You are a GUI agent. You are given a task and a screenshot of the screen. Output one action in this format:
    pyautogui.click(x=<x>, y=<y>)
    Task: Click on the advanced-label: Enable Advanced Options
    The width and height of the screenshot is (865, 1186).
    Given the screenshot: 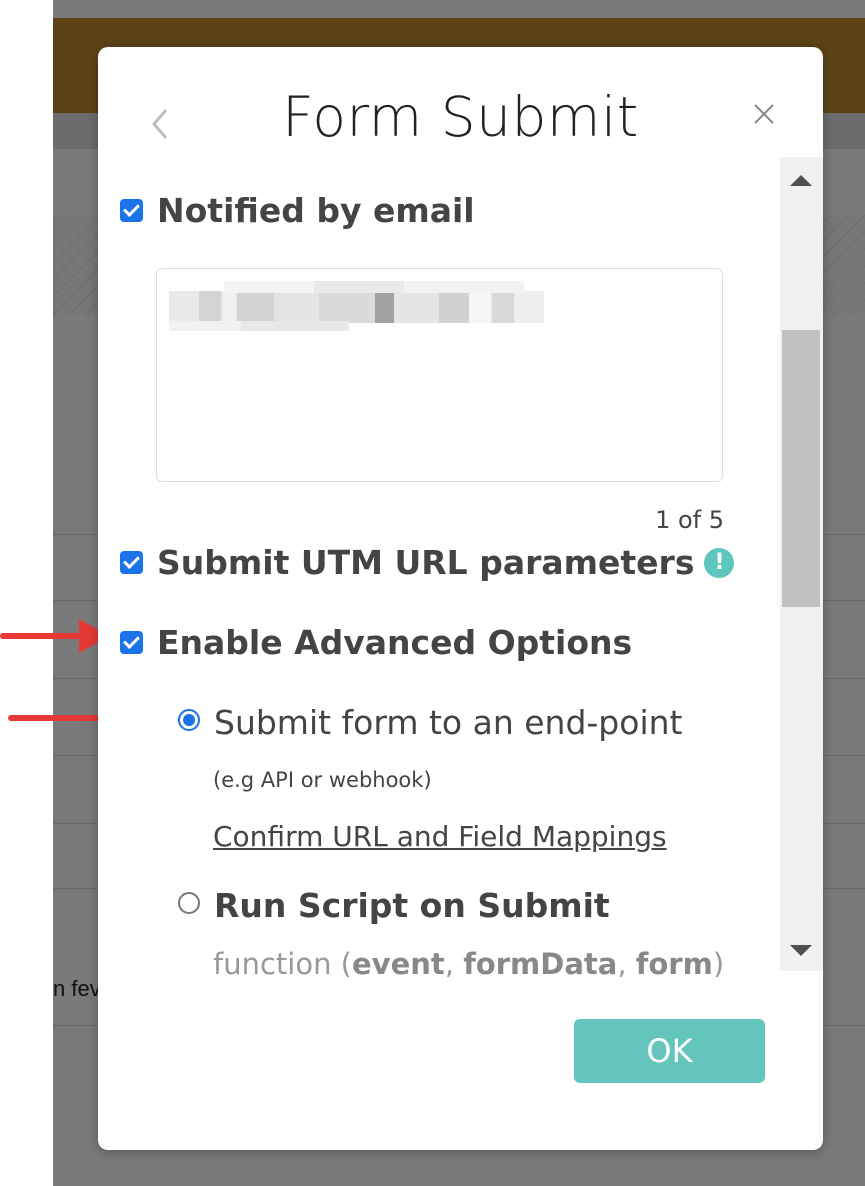 What is the action you would take?
    pyautogui.click(x=395, y=642)
    